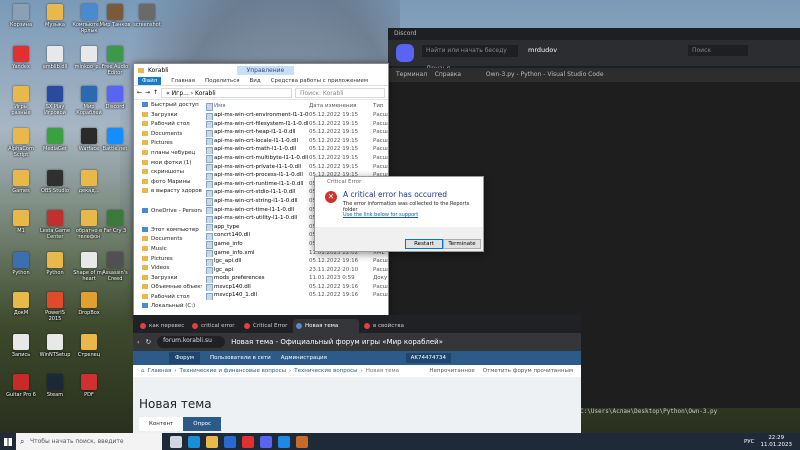  Describe the element at coordinates (230, 441) in the screenshot. I see `store-icon` at that location.